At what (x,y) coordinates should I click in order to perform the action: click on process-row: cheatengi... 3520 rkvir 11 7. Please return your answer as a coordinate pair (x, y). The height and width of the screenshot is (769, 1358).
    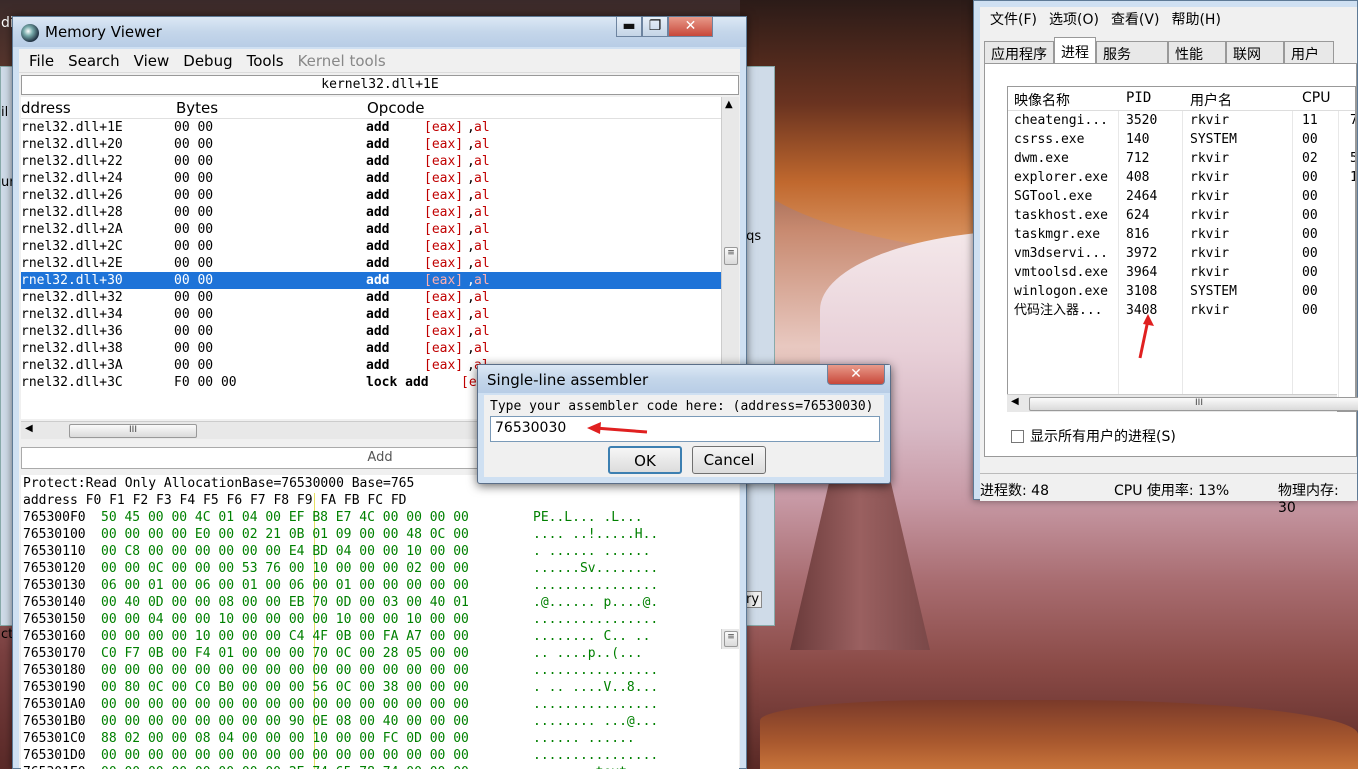
    Looking at the image, I should click on (1181, 120).